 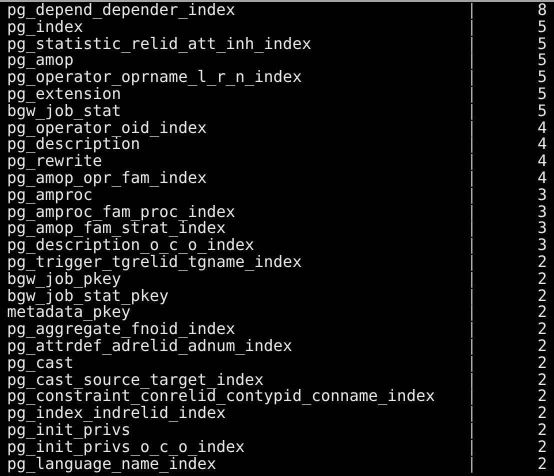 I want to click on index-name: pg_language_name_index, so click(x=111, y=464).